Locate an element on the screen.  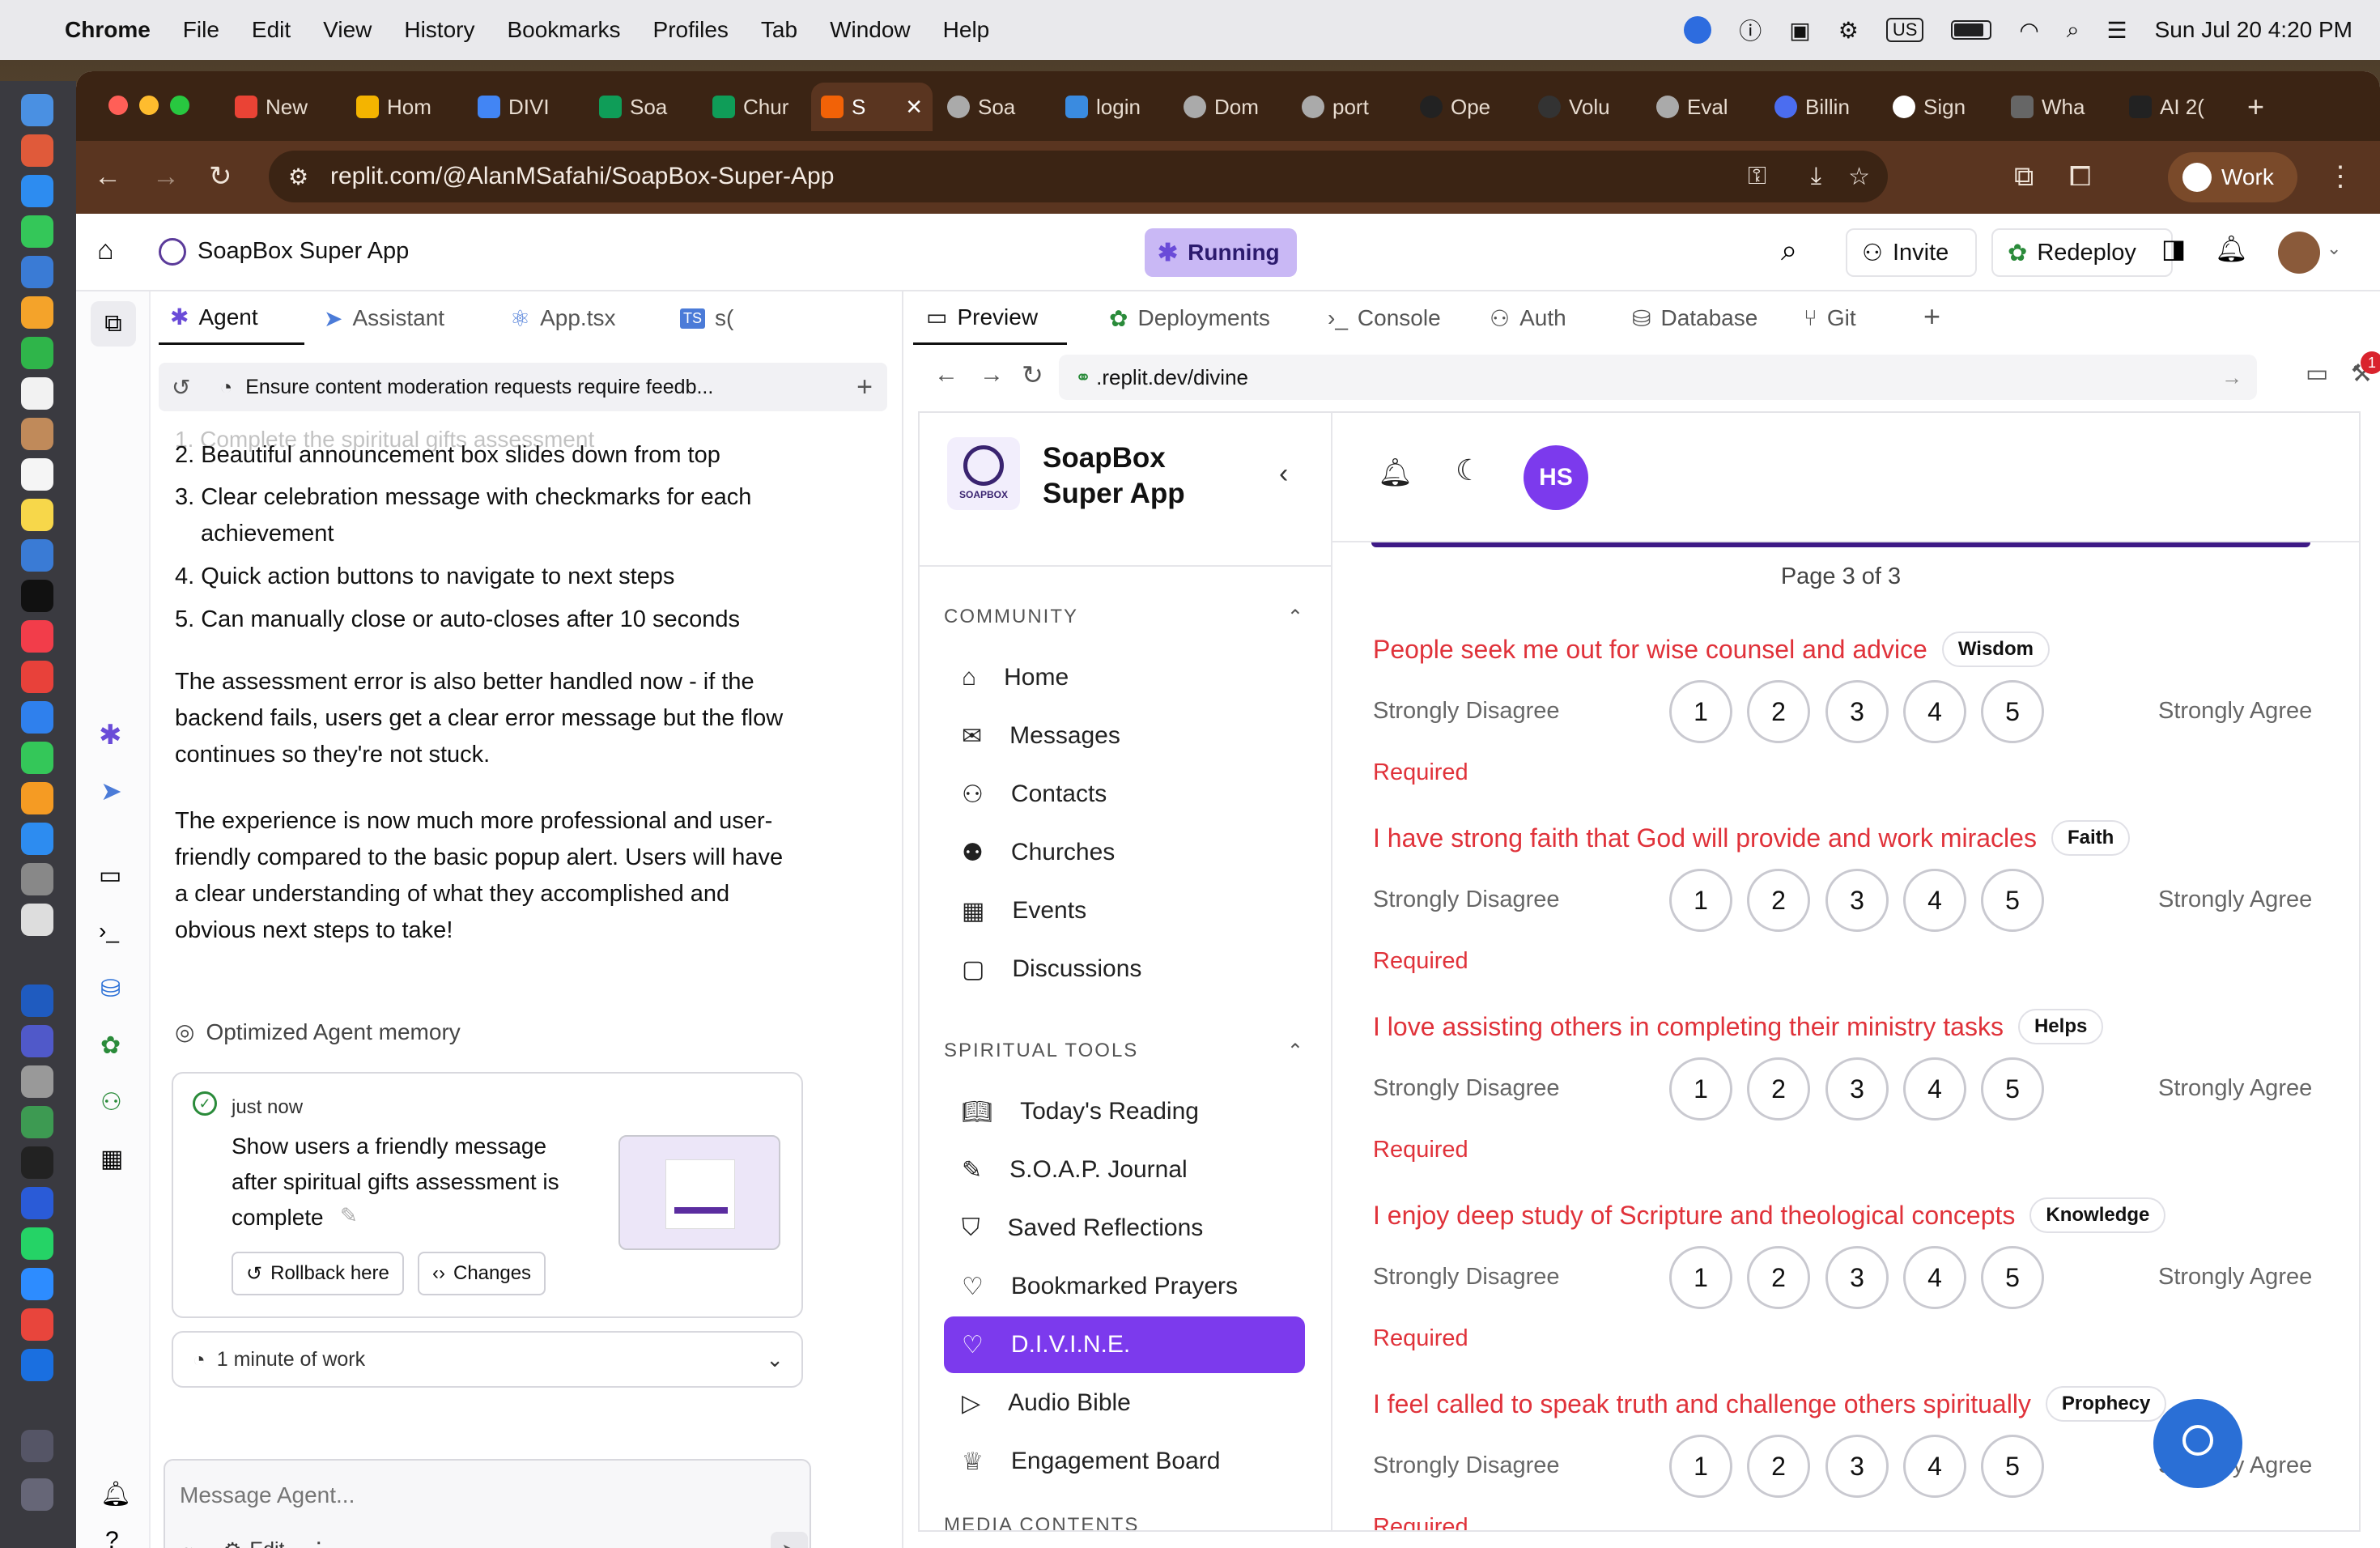
nav-audio-bible: ▷ Audio Bible is located at coordinates (1125, 1403).